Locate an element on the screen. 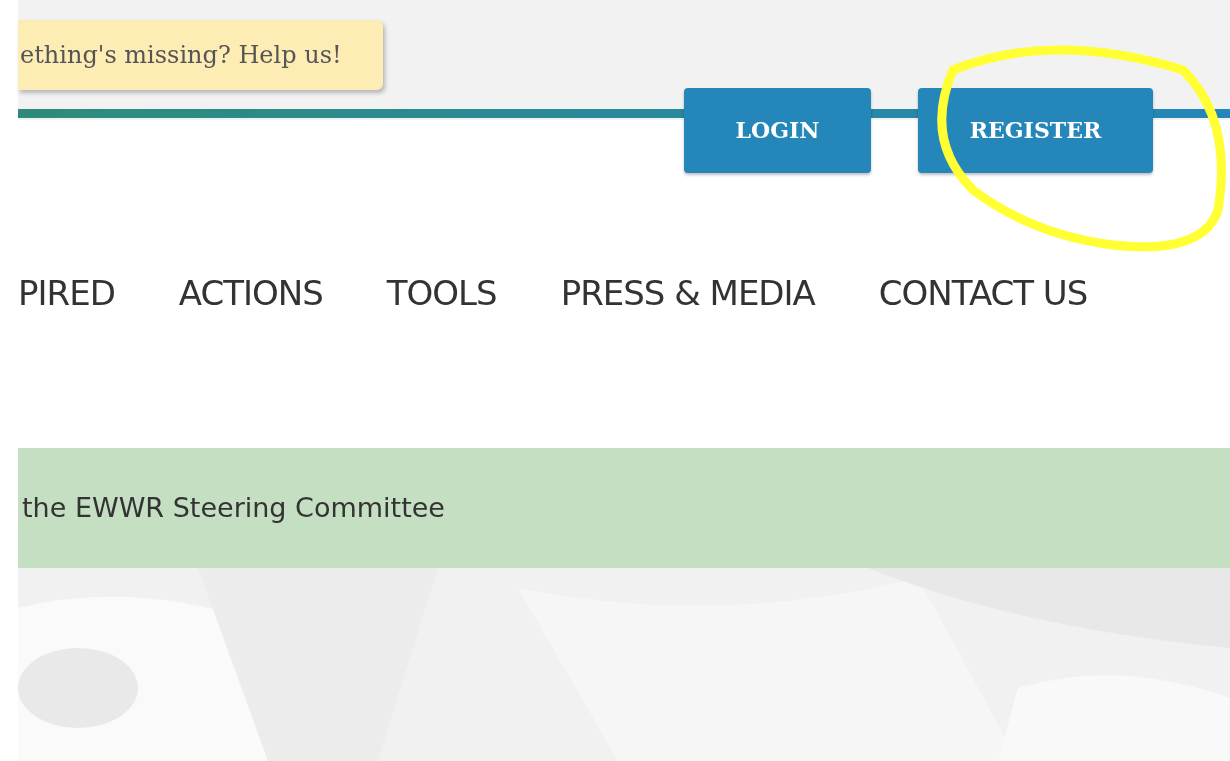 The width and height of the screenshot is (1230, 761). banner-text: the EWWR Steering Committee is located at coordinates (233, 507).